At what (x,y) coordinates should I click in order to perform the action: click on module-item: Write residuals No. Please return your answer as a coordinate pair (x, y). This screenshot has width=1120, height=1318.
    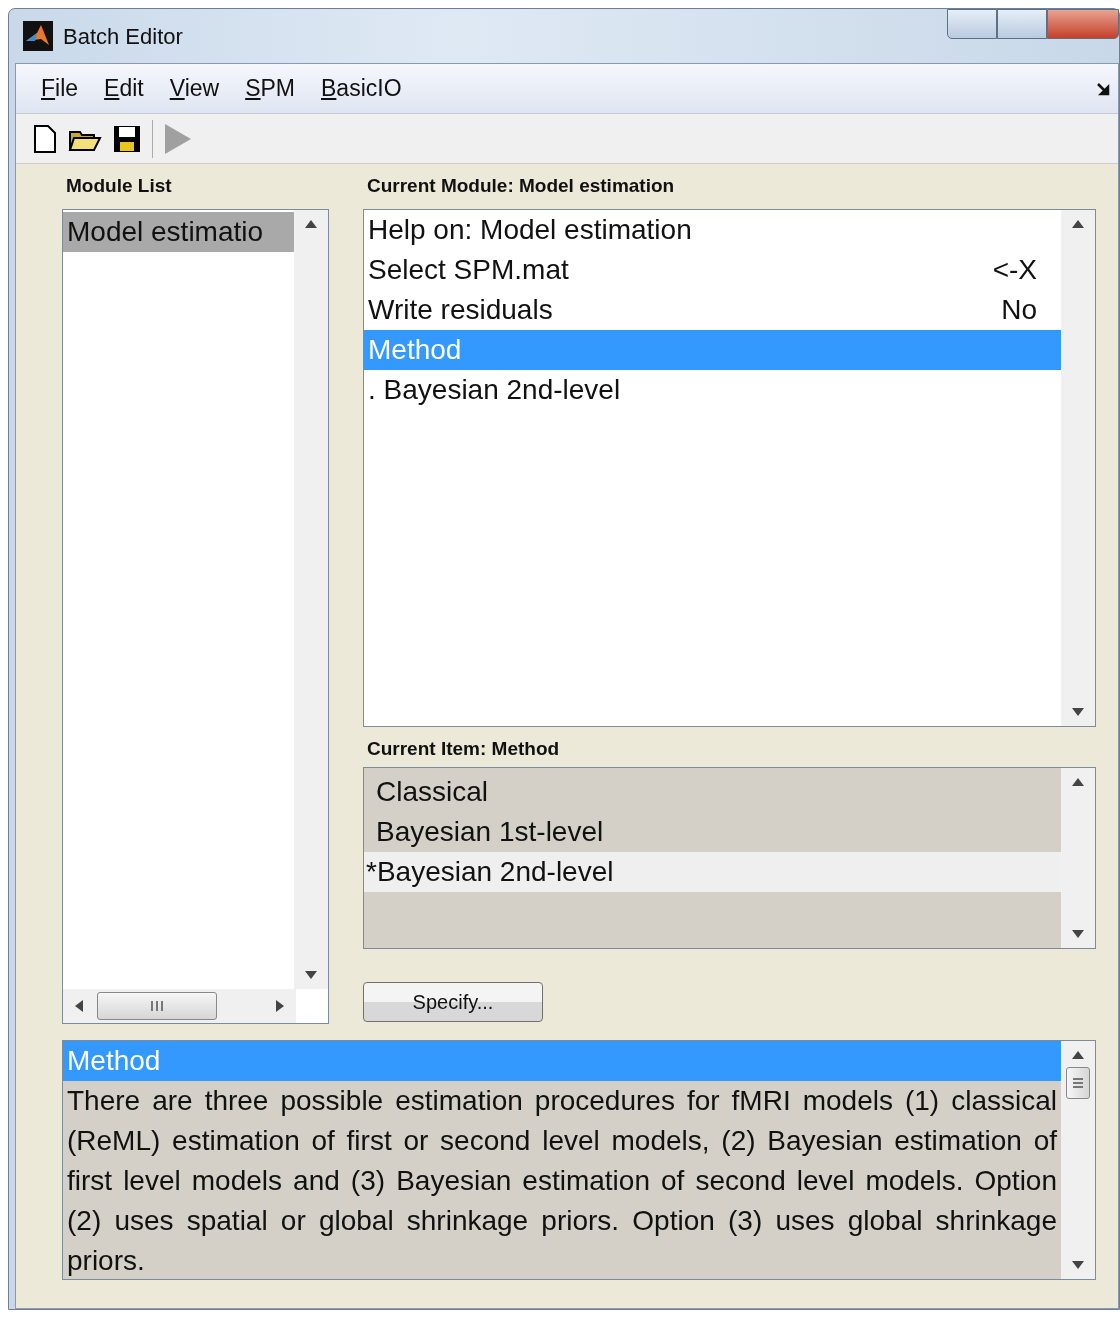
    Looking at the image, I should click on (712, 309).